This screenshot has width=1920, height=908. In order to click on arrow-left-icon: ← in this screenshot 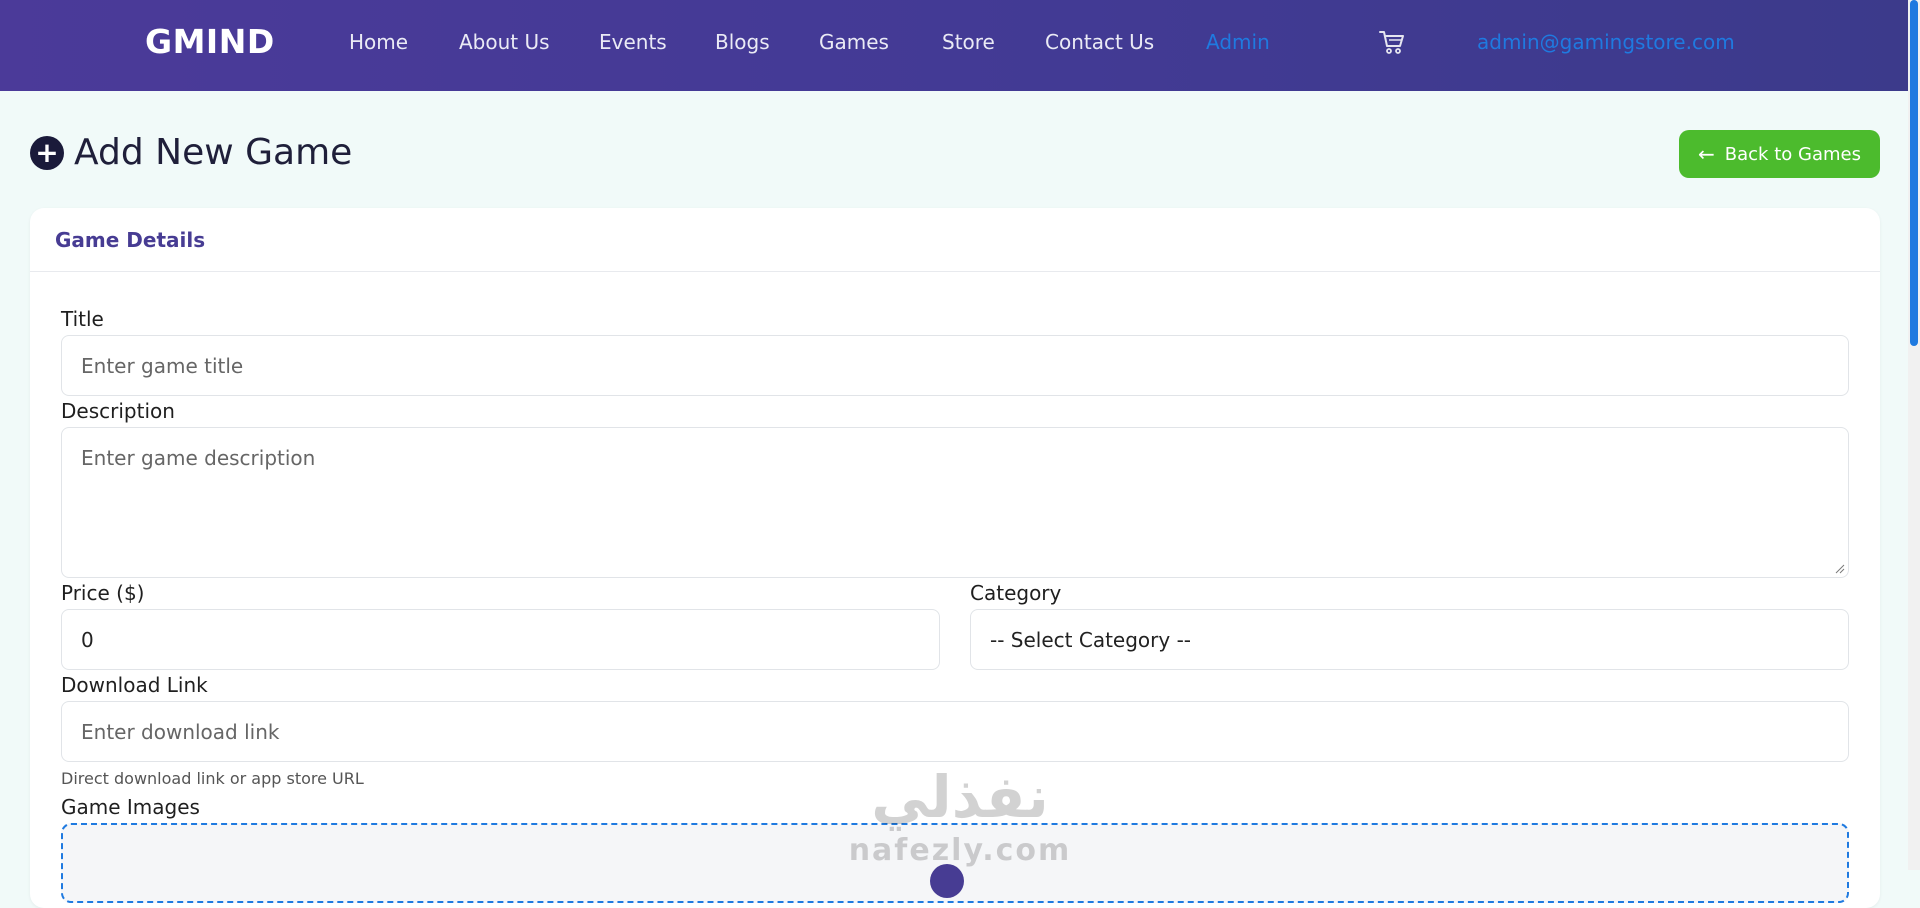, I will do `click(1706, 154)`.